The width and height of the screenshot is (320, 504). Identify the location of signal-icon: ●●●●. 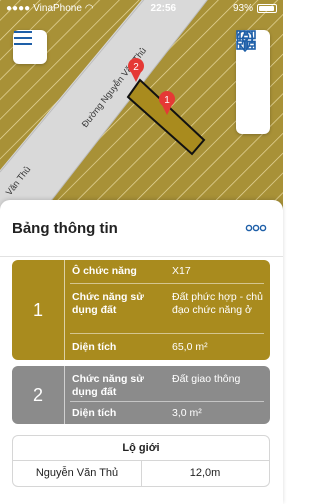
(18, 8).